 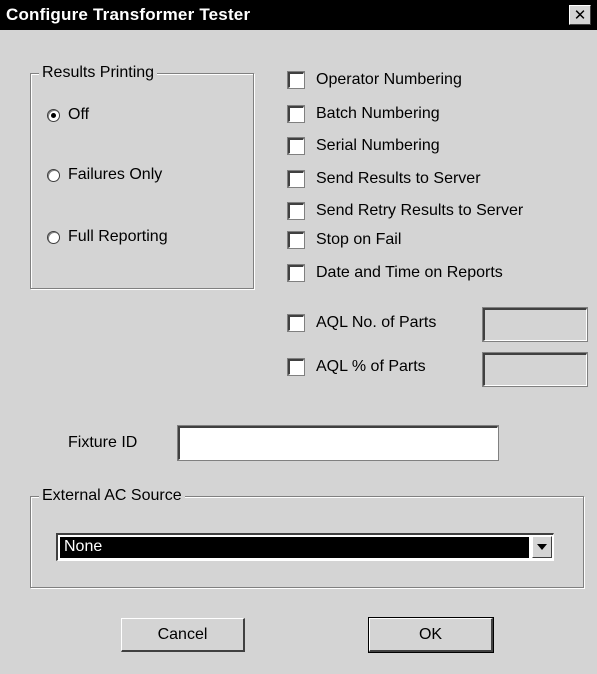 I want to click on external-ac-selected-value: None, so click(x=294, y=547).